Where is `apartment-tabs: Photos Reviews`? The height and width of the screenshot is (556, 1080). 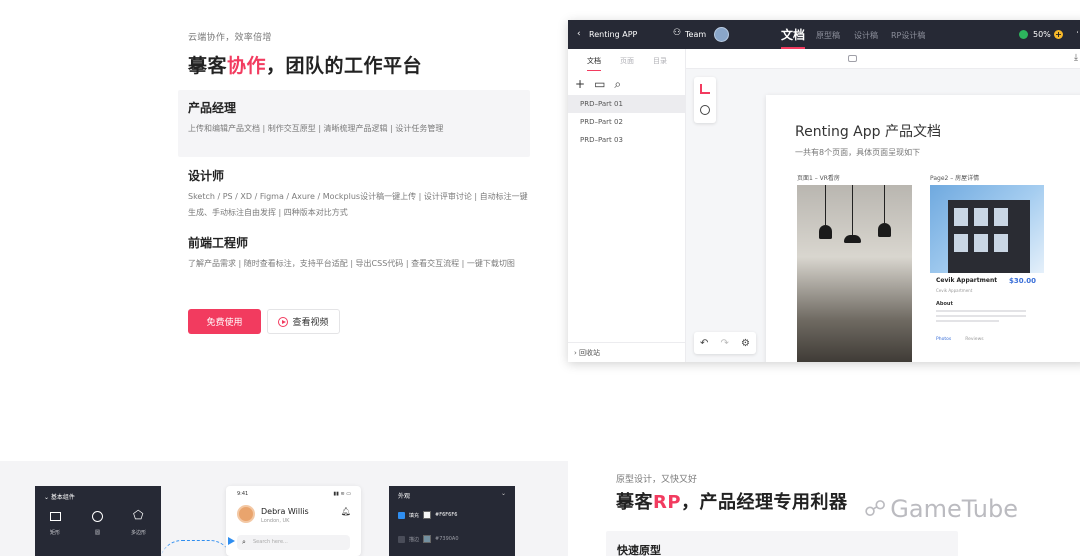
apartment-tabs: Photos Reviews is located at coordinates (967, 339).